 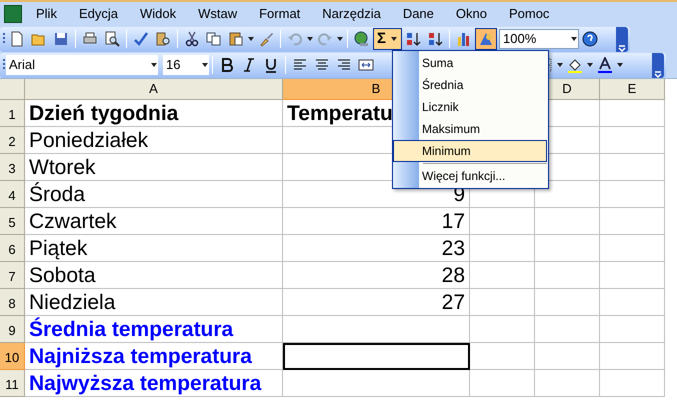 I want to click on magnifier-page-icon, so click(x=112, y=39).